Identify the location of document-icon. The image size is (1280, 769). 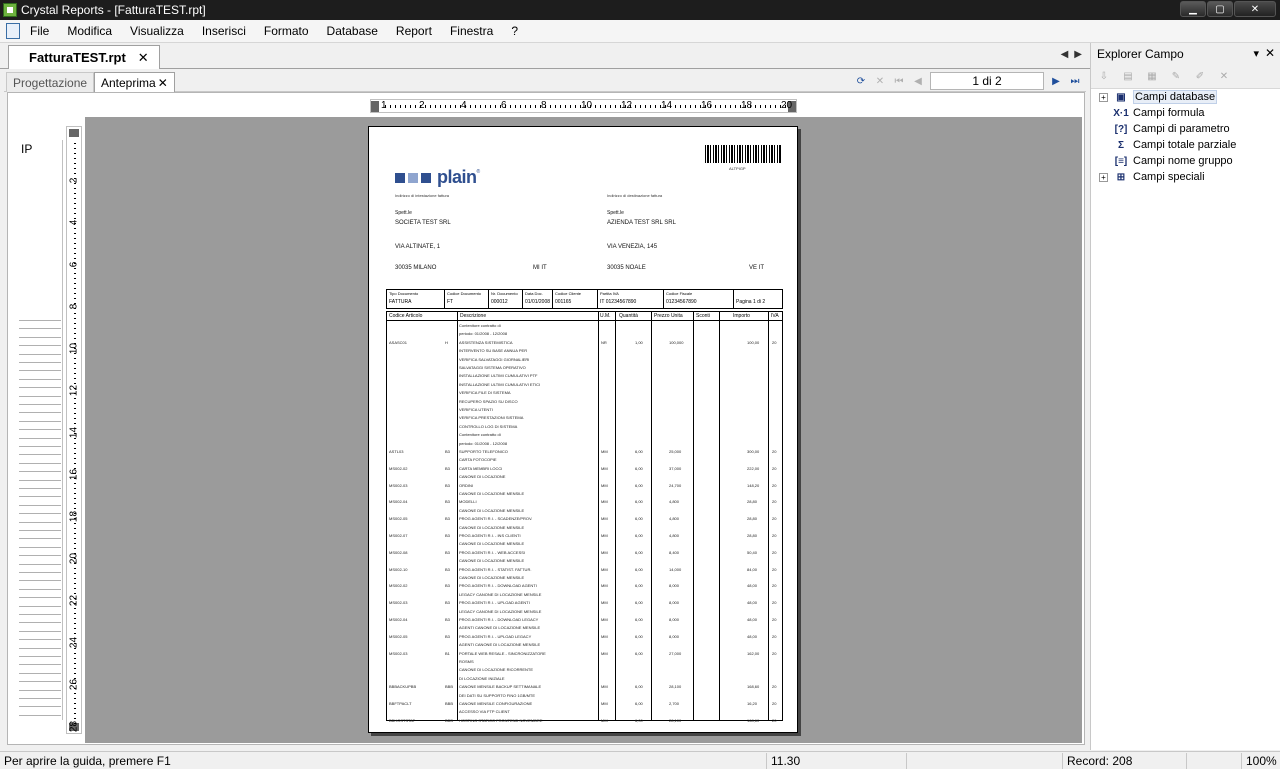
(13, 31).